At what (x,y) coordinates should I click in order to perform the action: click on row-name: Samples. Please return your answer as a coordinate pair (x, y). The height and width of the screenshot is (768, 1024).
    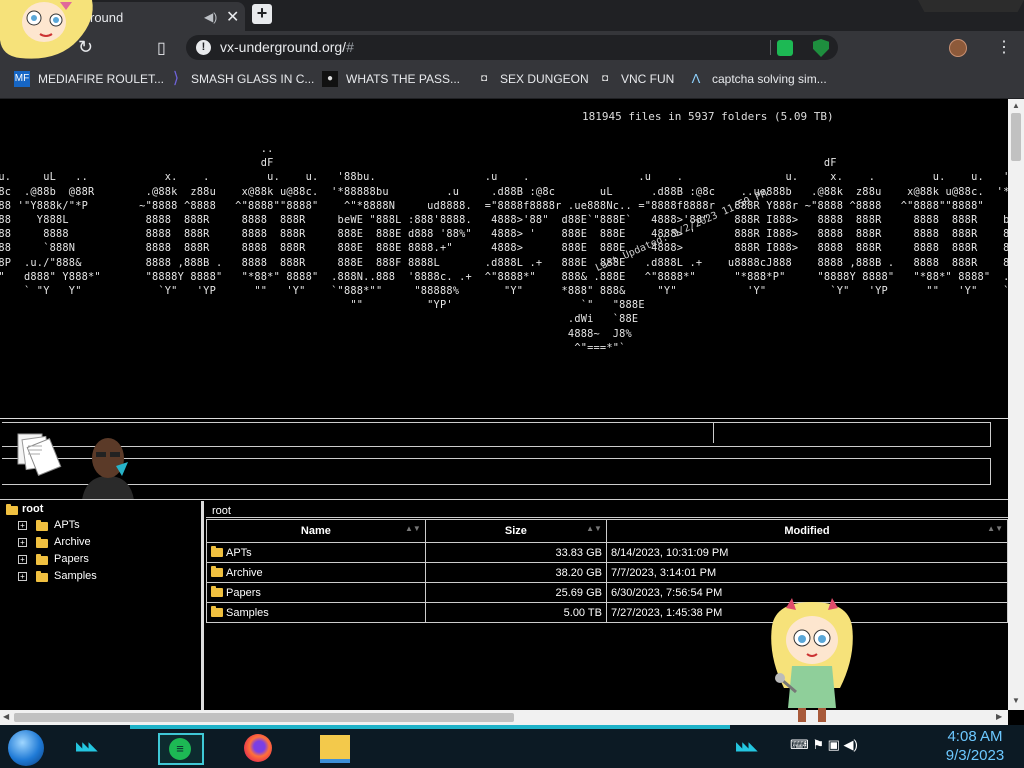
    Looking at the image, I should click on (247, 612).